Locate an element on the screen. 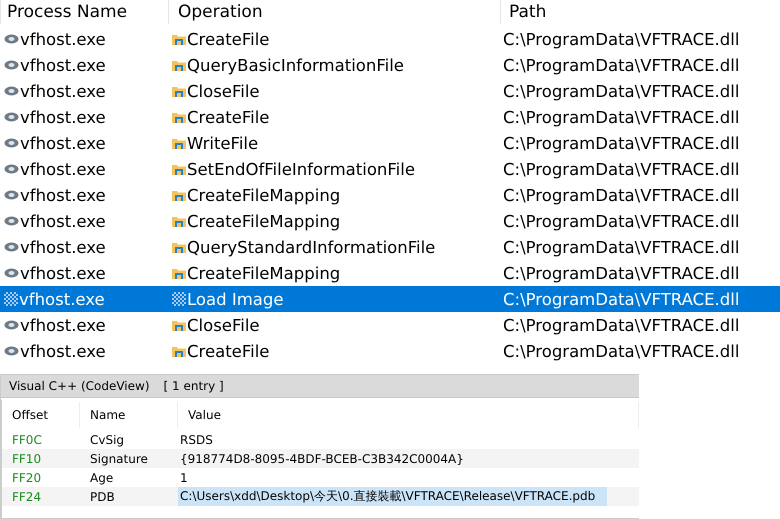 This screenshot has width=780, height=519. name-cell-text: Age is located at coordinates (101, 477).